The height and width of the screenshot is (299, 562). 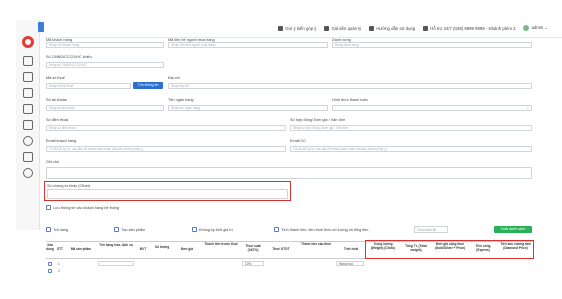 I want to click on pricing-icon, so click(x=327, y=29).